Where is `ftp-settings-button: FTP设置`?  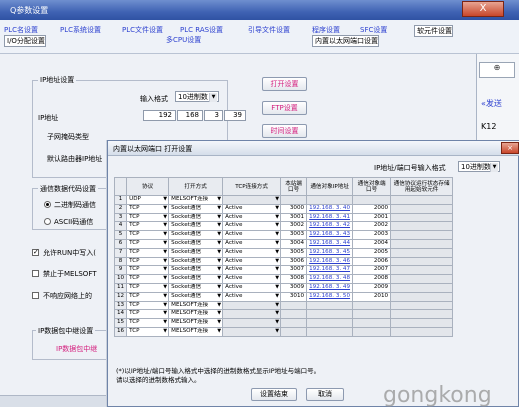 ftp-settings-button: FTP设置 is located at coordinates (284, 108).